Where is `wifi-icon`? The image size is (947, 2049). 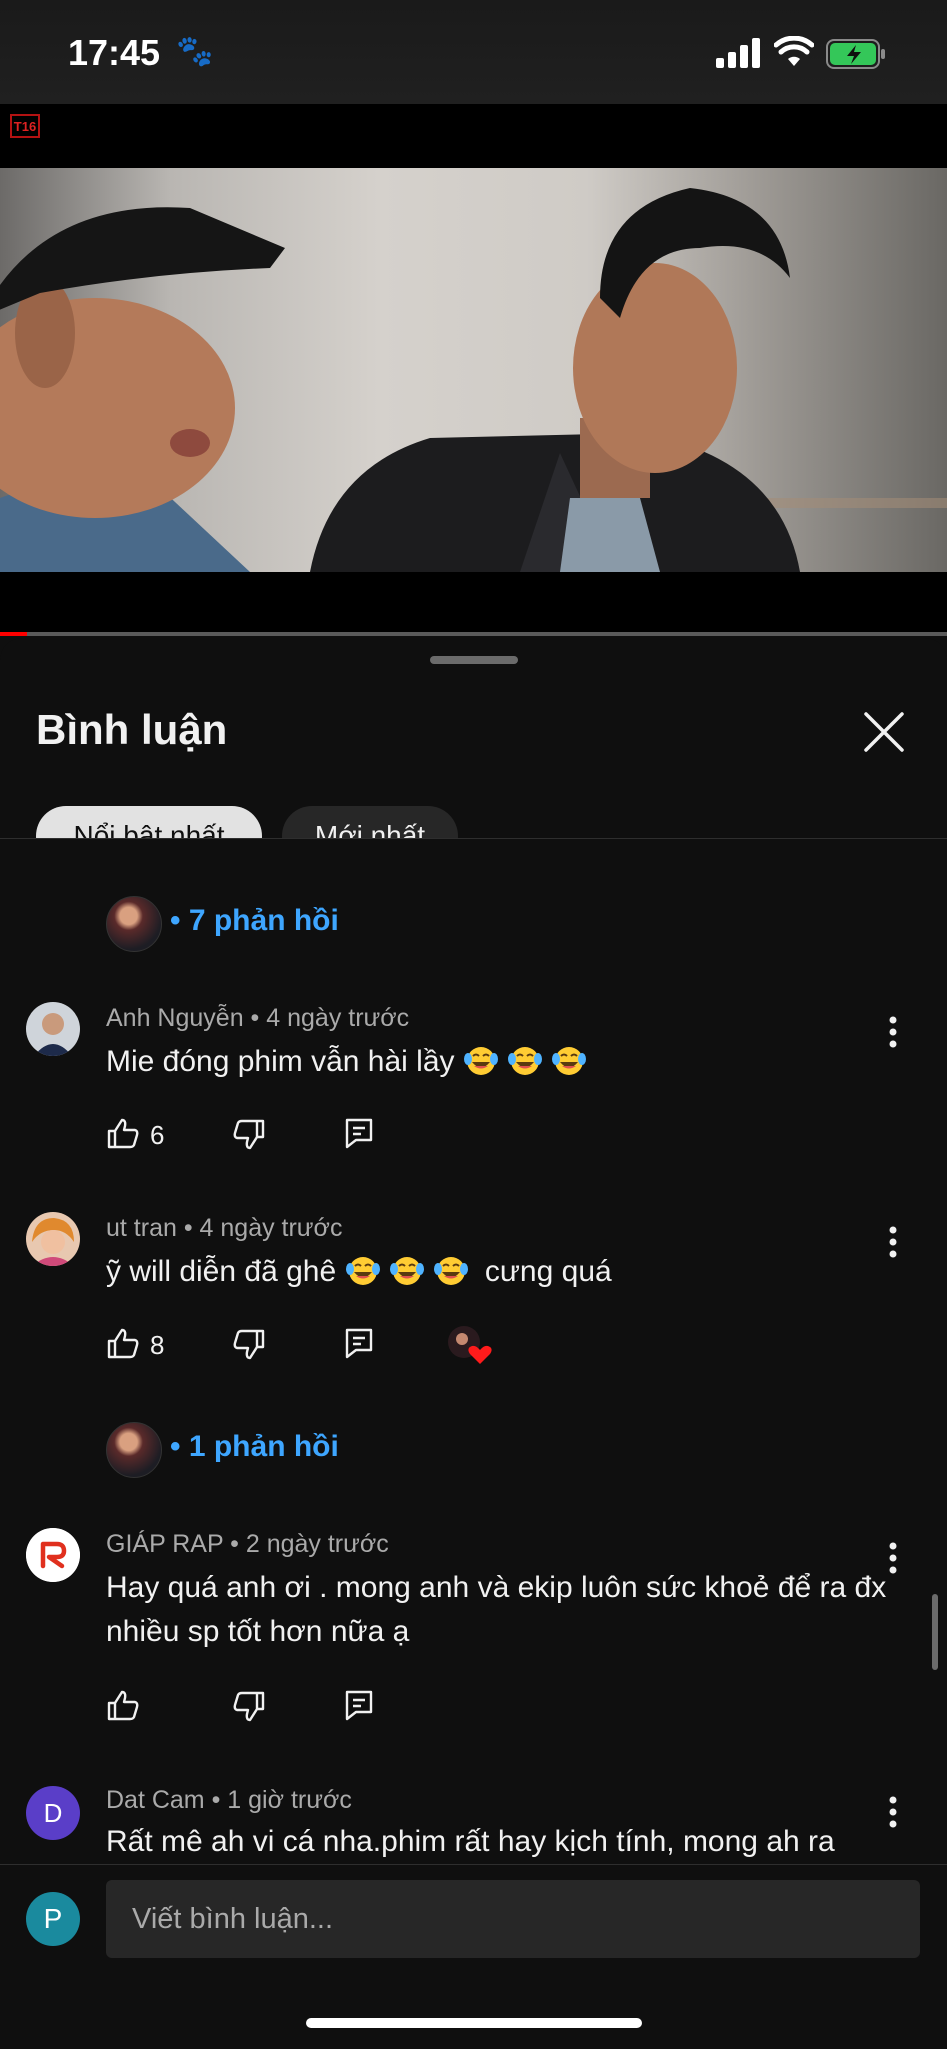 wifi-icon is located at coordinates (794, 51).